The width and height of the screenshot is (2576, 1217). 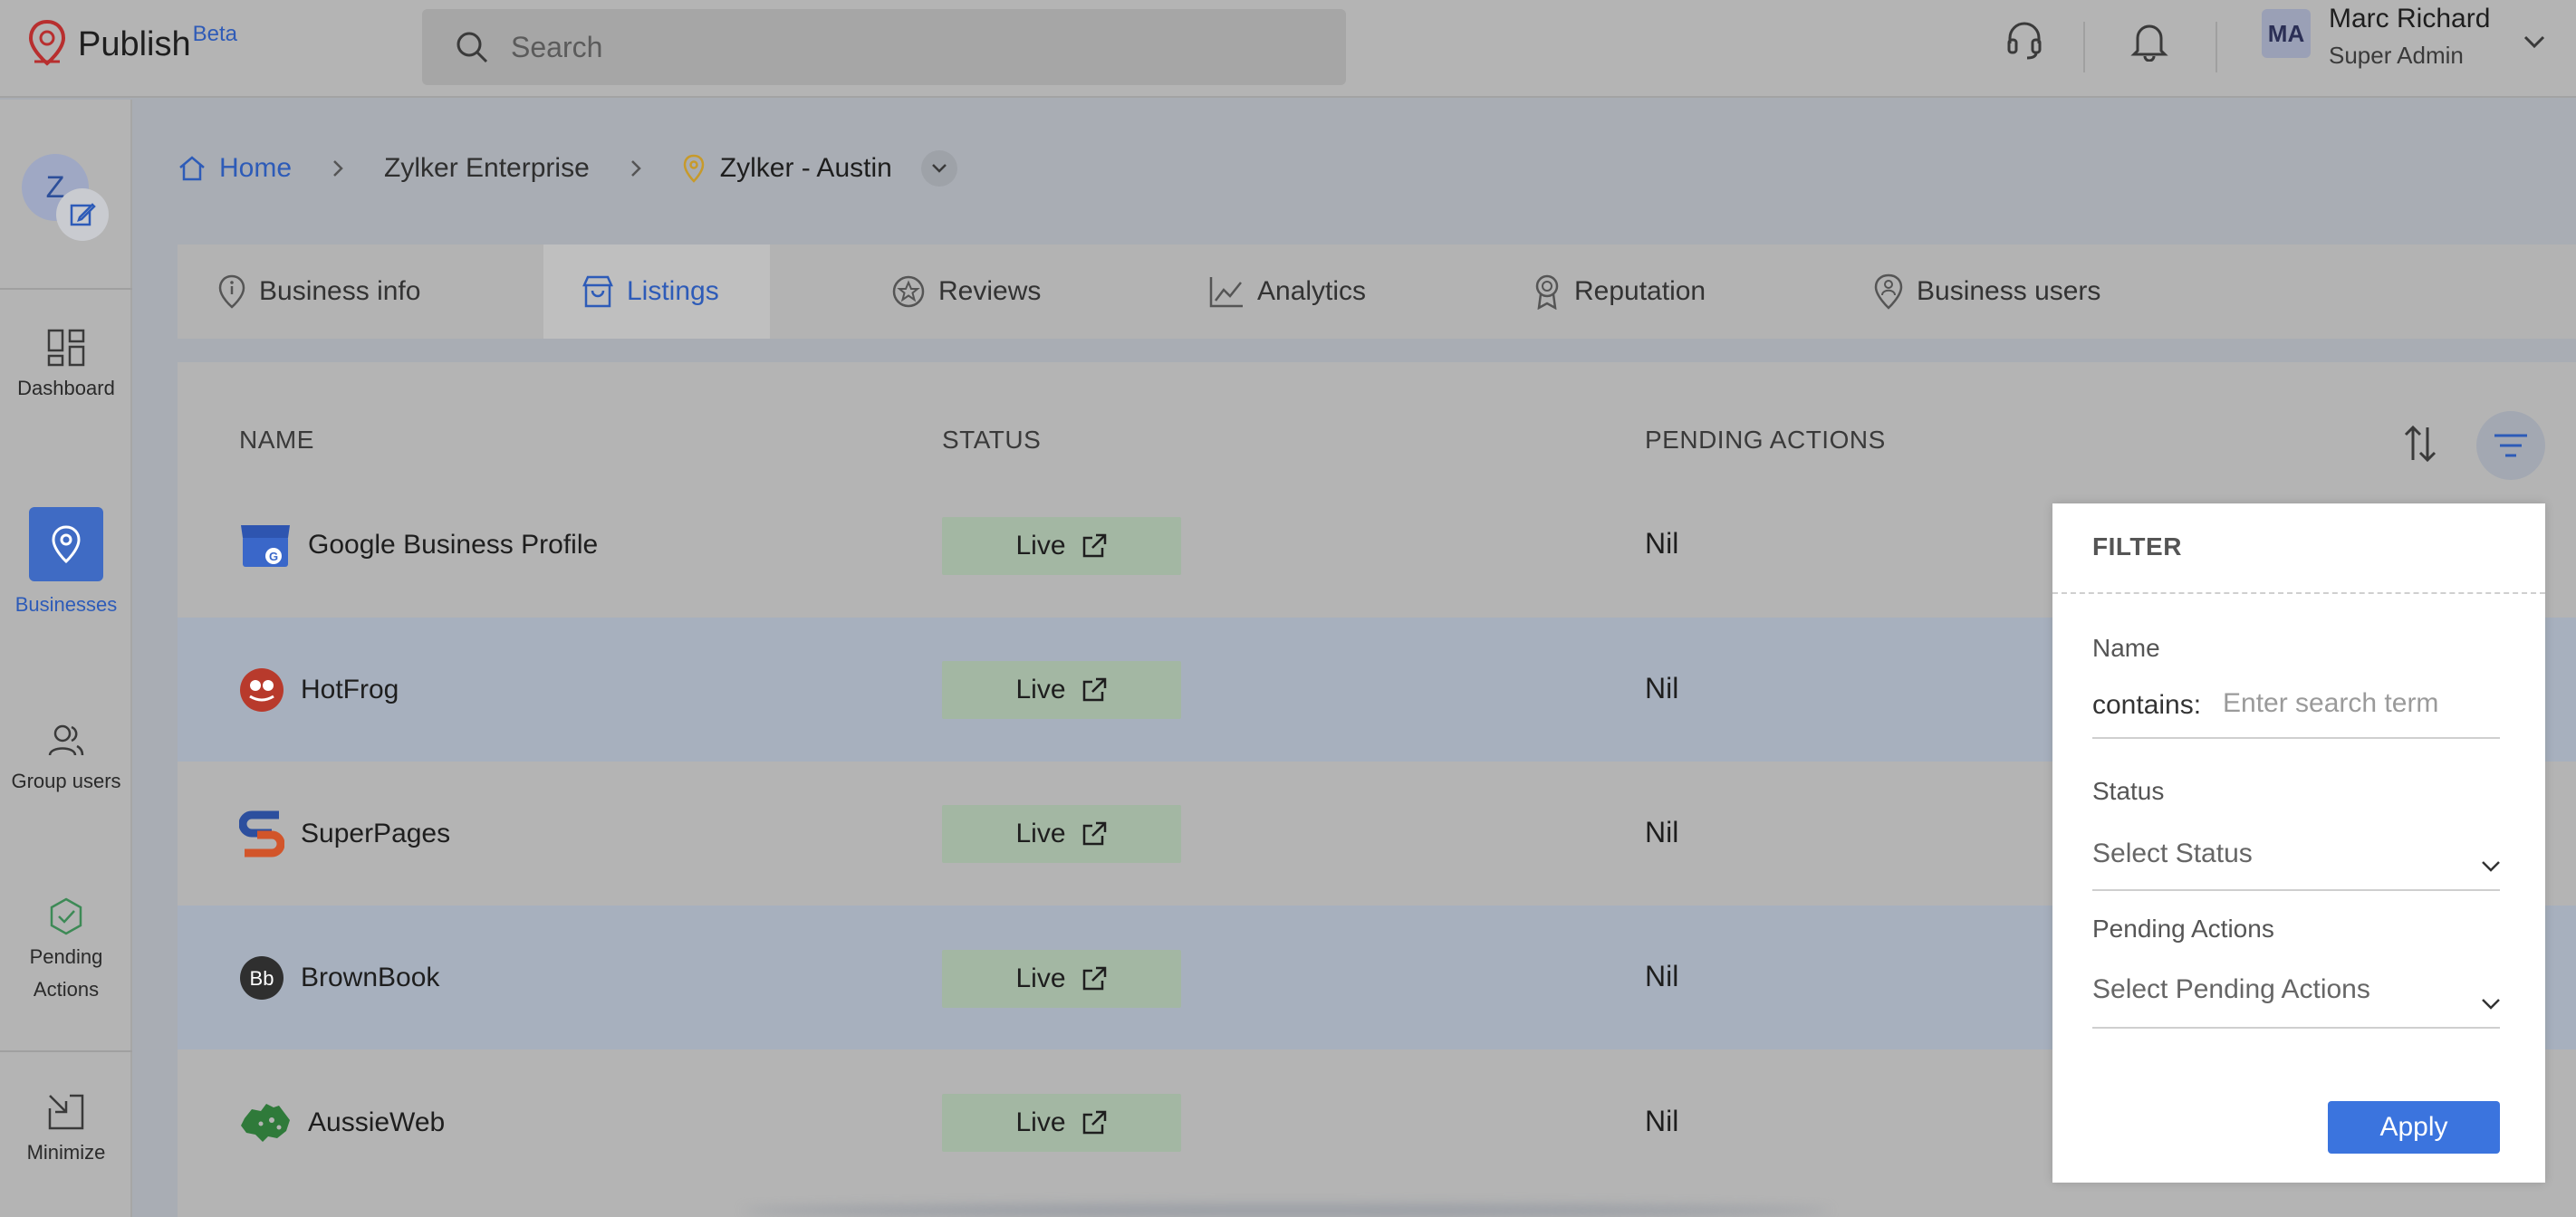 I want to click on edit-avatar-button, so click(x=82, y=214).